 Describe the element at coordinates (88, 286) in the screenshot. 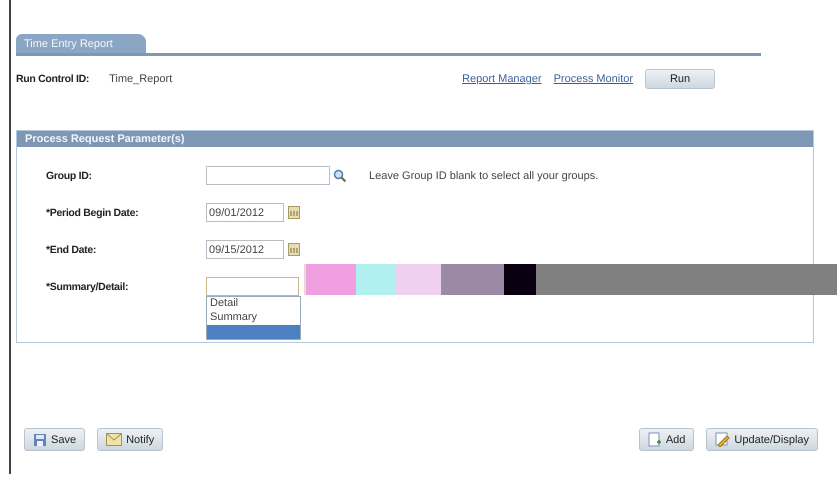

I see `field-label: *Summary/Detail:` at that location.